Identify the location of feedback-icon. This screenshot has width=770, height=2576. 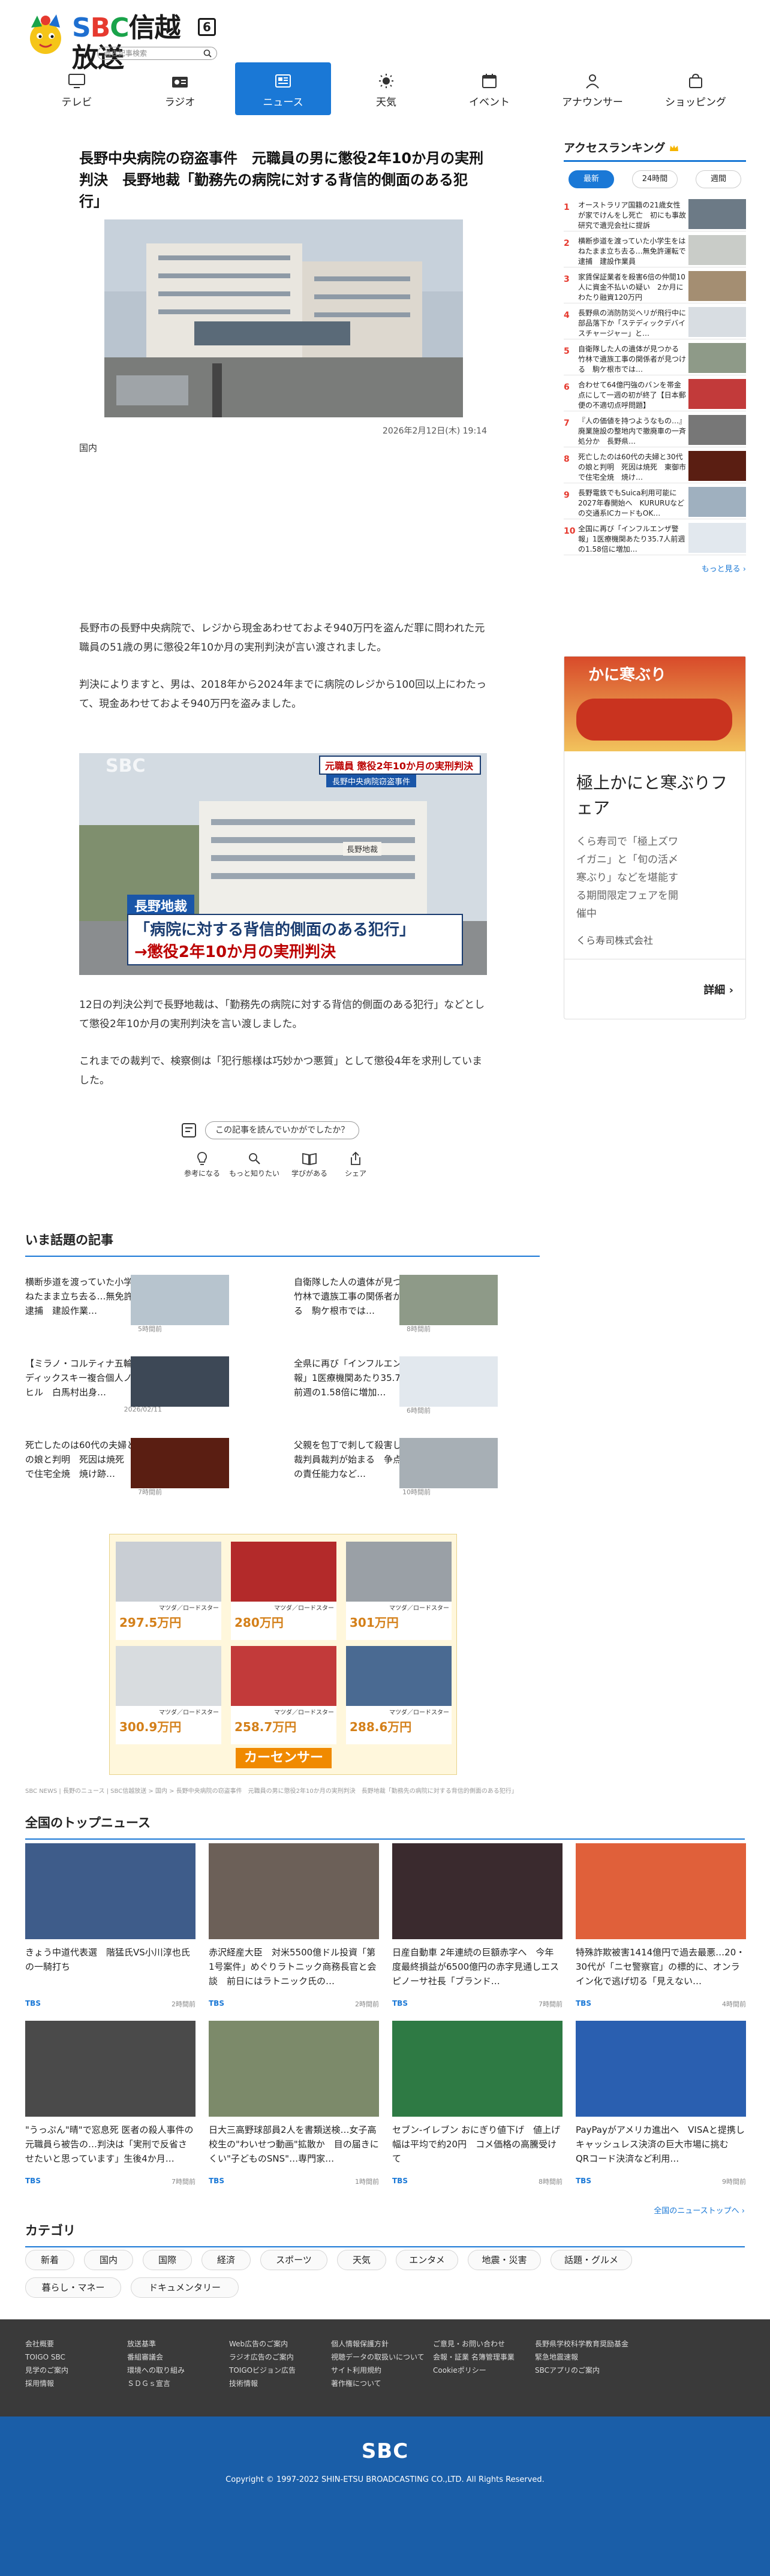
(189, 1130).